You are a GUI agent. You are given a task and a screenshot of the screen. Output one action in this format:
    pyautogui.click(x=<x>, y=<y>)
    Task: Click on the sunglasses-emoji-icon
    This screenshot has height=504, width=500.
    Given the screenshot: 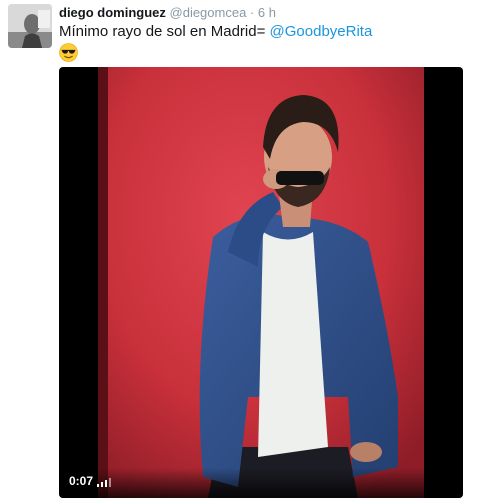 What is the action you would take?
    pyautogui.click(x=68, y=52)
    